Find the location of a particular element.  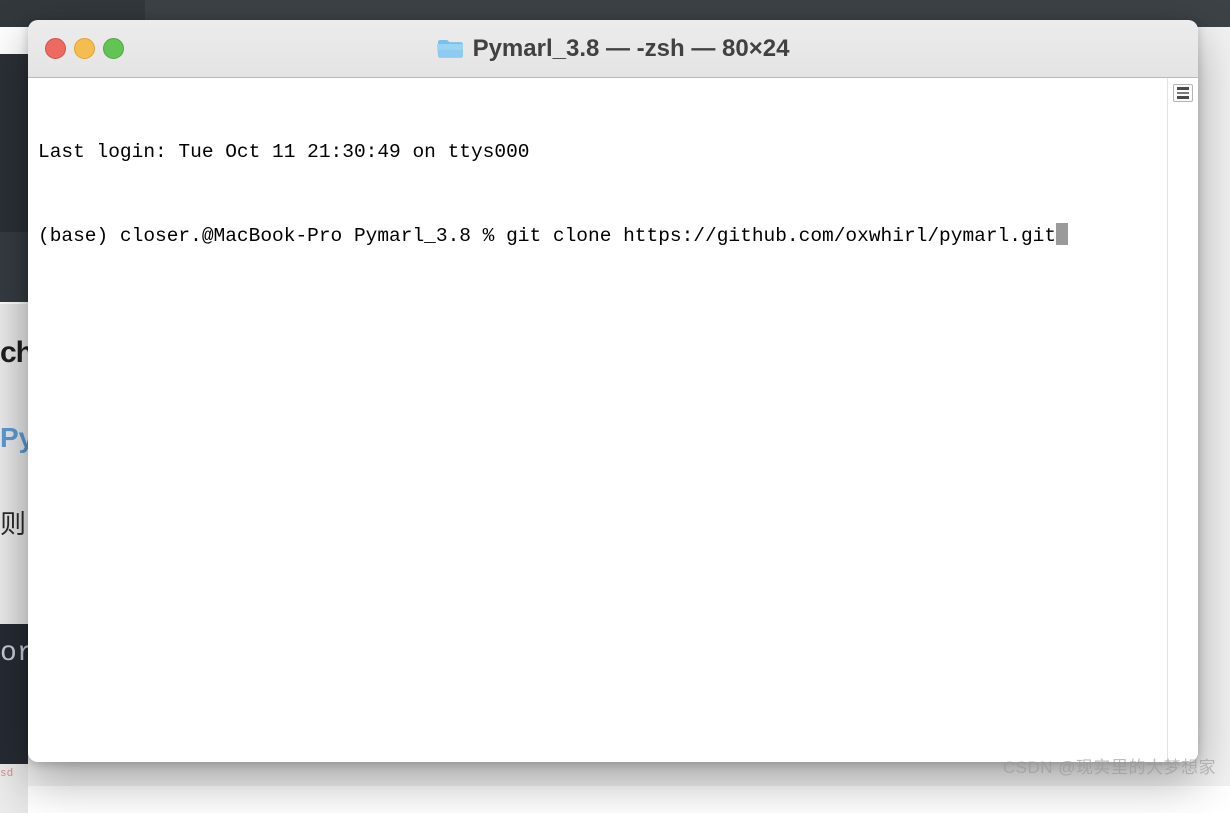

background-chinese-text-fragment: 则 is located at coordinates (14, 522).